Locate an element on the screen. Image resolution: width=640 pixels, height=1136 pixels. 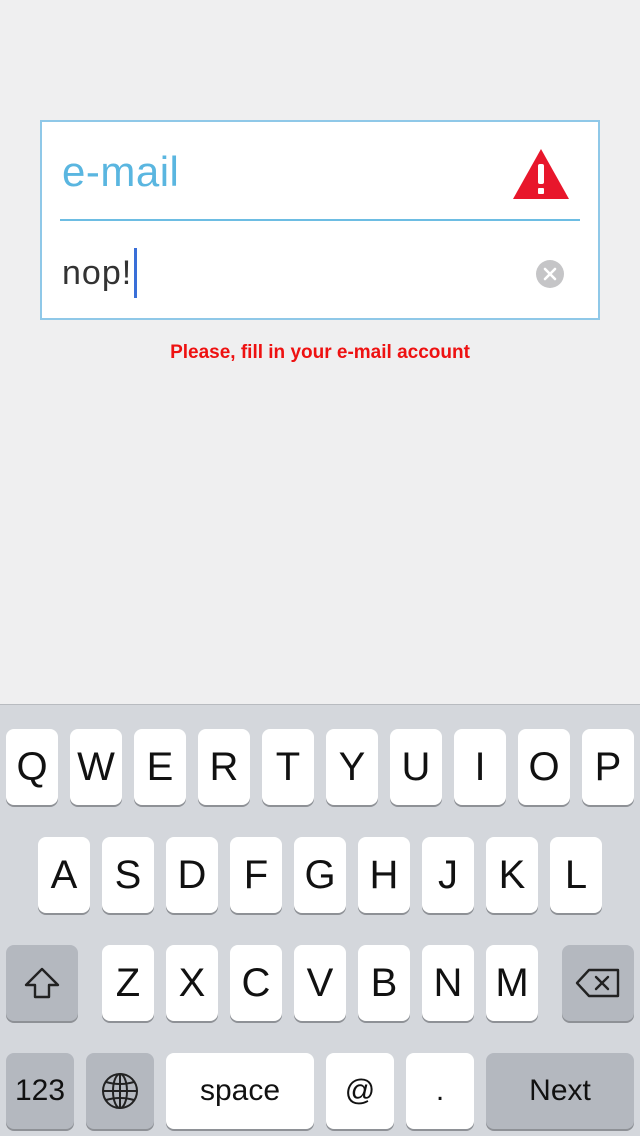
key-x: X is located at coordinates (192, 983).